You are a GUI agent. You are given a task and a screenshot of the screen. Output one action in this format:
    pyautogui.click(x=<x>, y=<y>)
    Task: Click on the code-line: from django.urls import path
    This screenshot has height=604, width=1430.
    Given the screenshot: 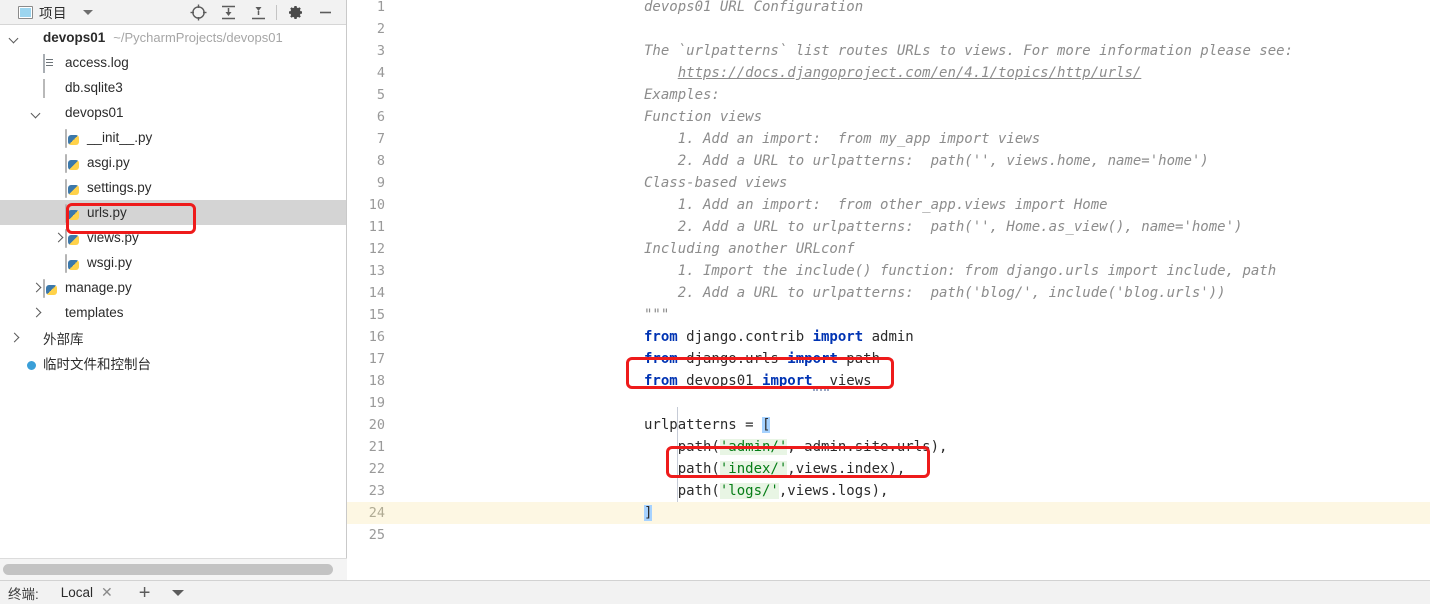 What is the action you would take?
    pyautogui.click(x=762, y=359)
    